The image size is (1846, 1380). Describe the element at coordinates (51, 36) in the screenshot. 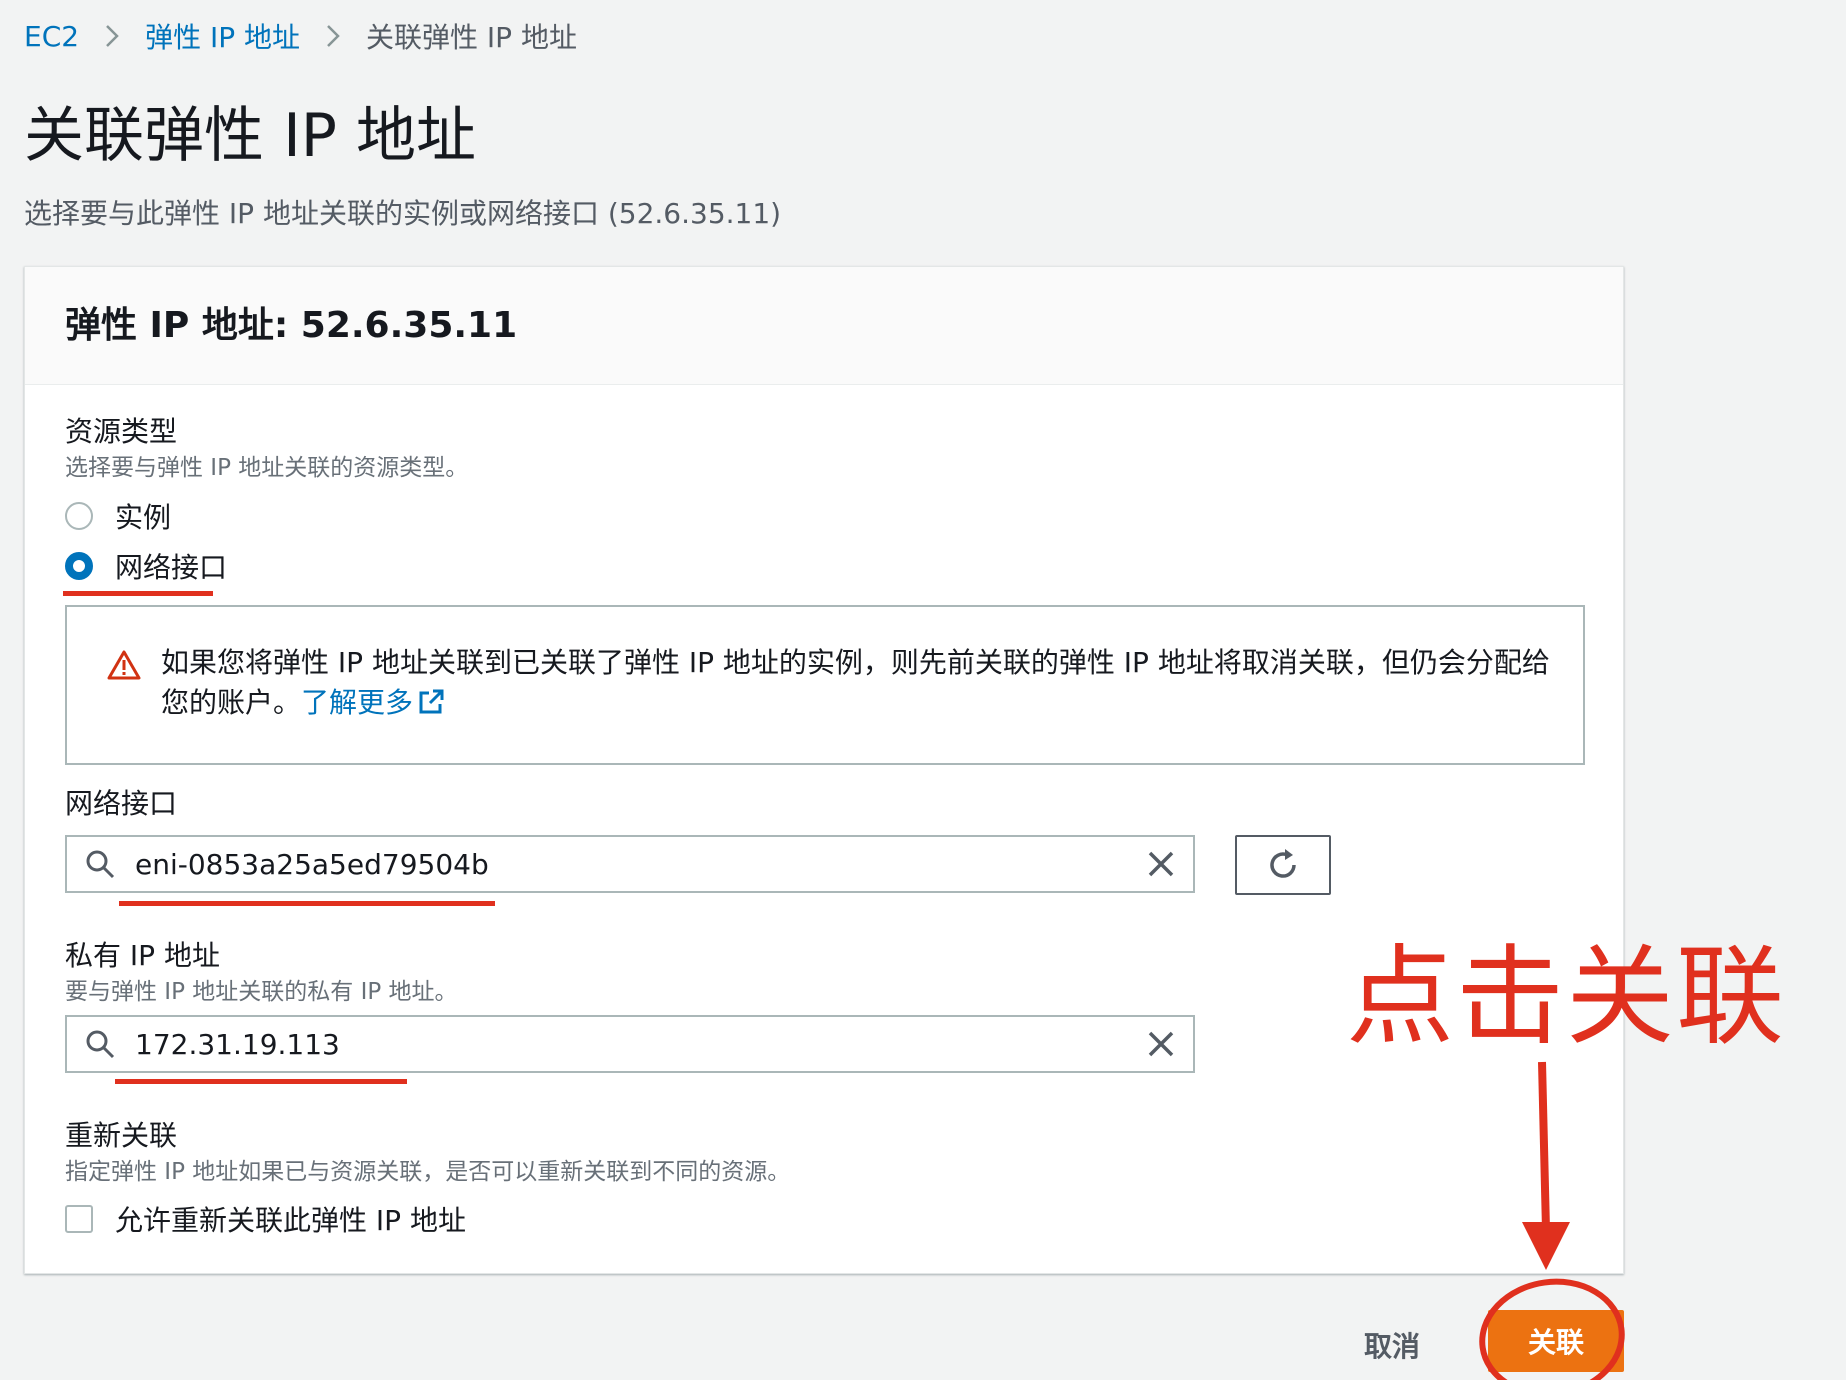

I see `breadcrumb-ec2: EC2` at that location.